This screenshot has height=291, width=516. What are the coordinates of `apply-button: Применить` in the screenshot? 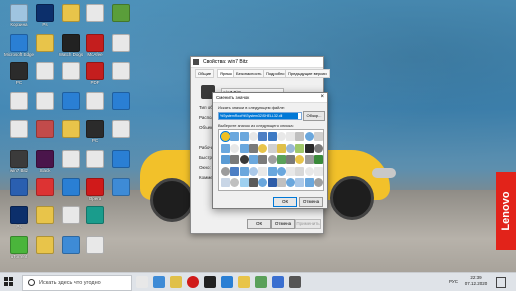 It's located at (308, 224).